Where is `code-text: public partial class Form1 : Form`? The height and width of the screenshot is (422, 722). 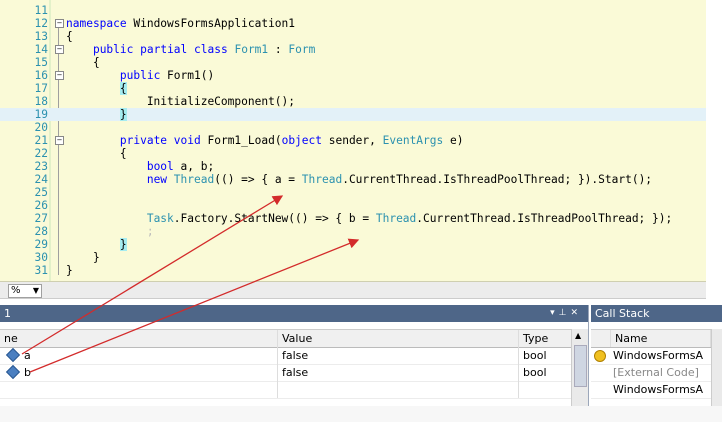
code-text: public partial class Form1 : Form is located at coordinates (190, 49).